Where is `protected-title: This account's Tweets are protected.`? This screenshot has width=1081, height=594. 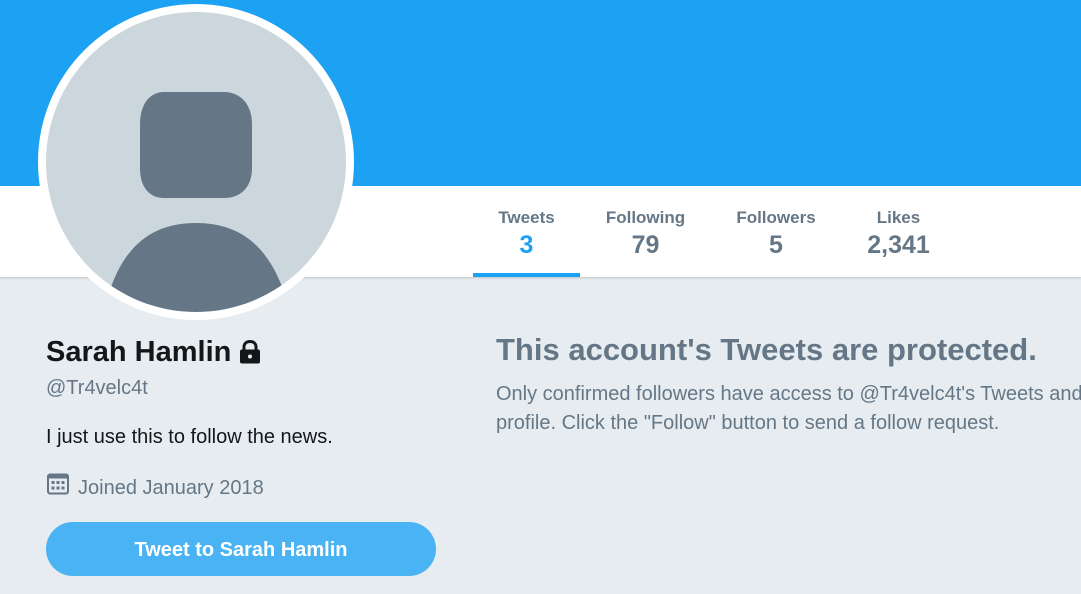
protected-title: This account's Tweets are protected. is located at coordinates (766, 349).